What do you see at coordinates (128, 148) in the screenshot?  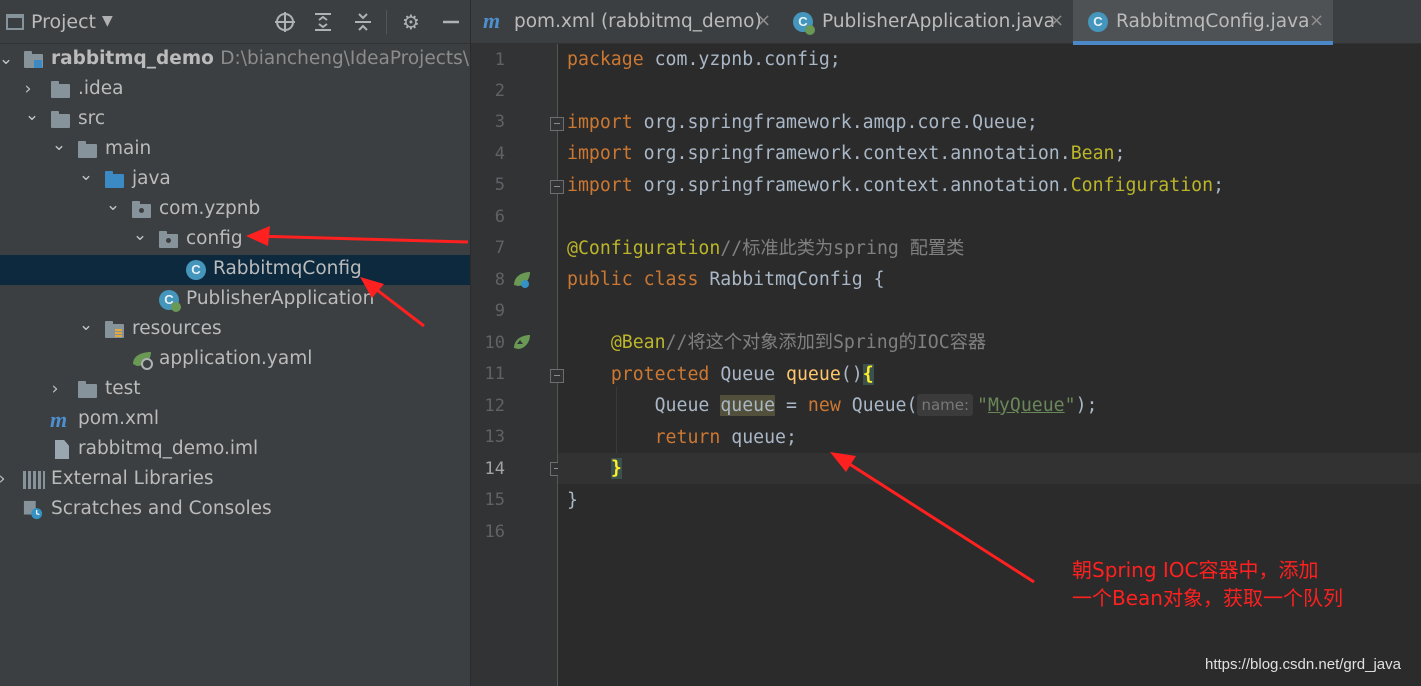 I see `tree-item-label: main` at bounding box center [128, 148].